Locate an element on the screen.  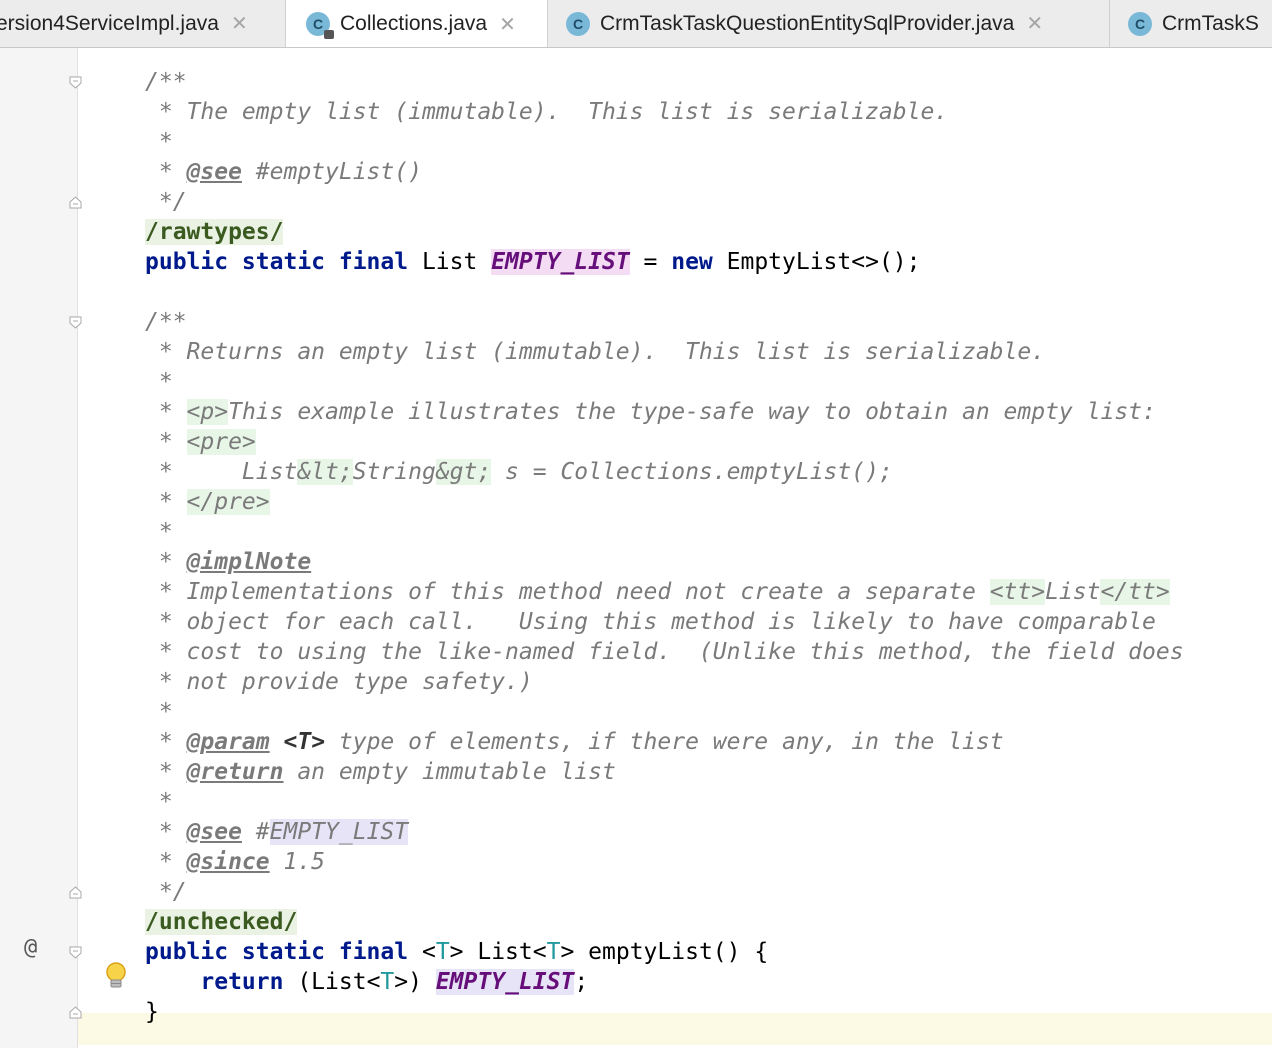
tab-label: ersion4ServiceImpl.java is located at coordinates (109, 23).